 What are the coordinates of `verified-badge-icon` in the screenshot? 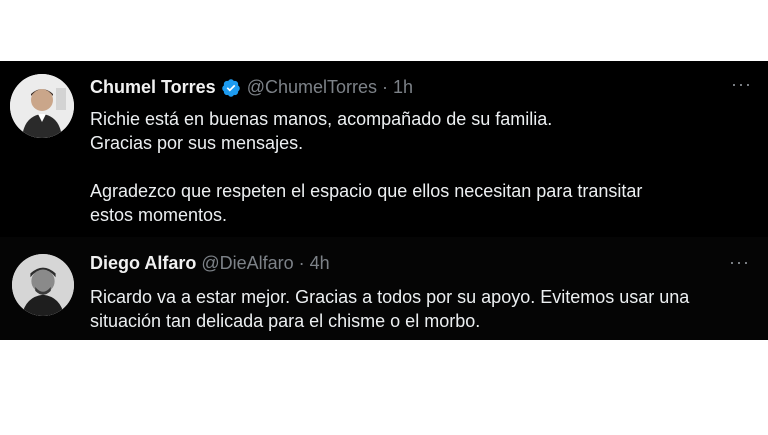 It's located at (231, 88).